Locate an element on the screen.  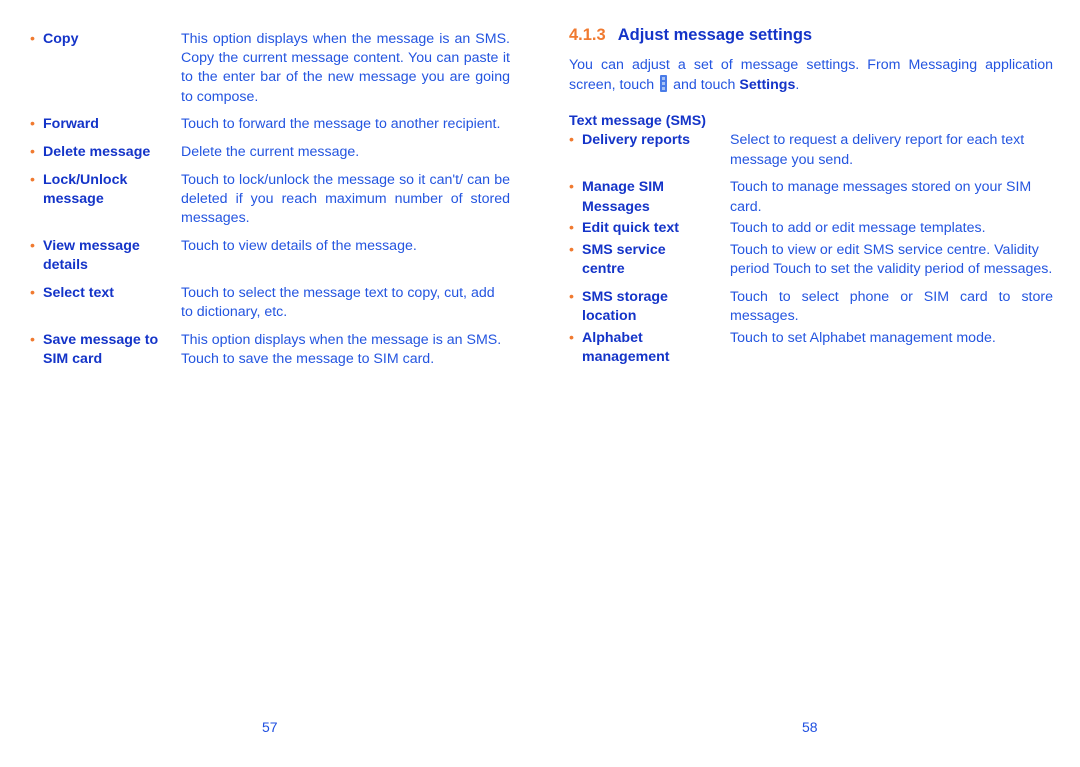
section-heading: 4.1.3 Adjust message settings is located at coordinates (811, 35).